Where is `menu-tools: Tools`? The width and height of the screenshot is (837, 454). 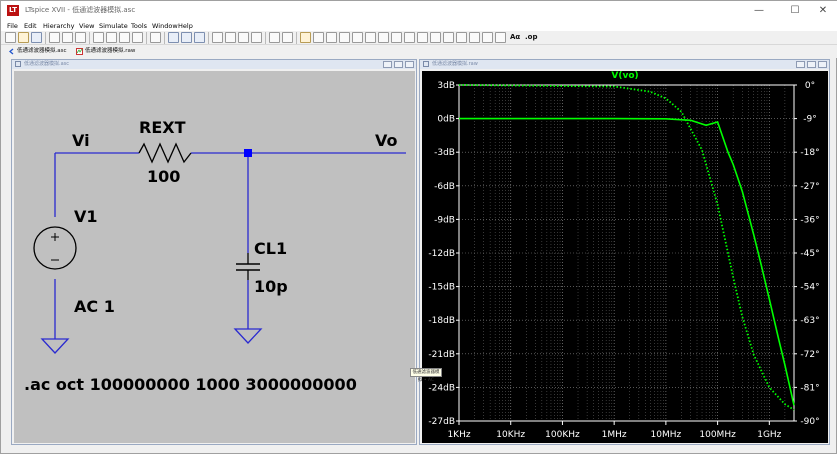 menu-tools: Tools is located at coordinates (139, 26).